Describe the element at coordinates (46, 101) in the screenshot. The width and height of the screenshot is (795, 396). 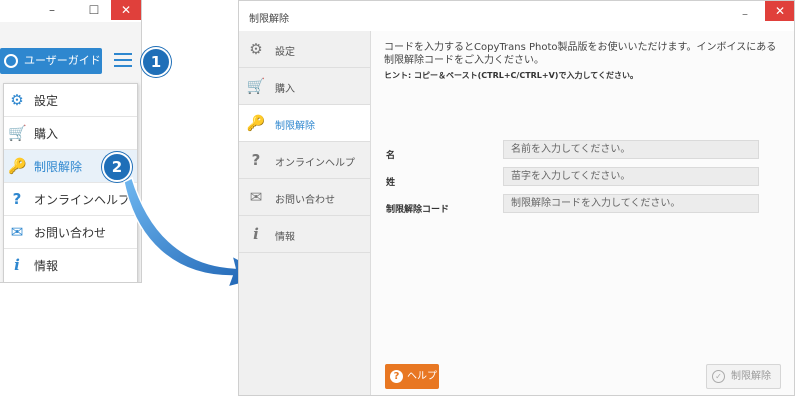
I see `menu-item-label: 設定` at that location.